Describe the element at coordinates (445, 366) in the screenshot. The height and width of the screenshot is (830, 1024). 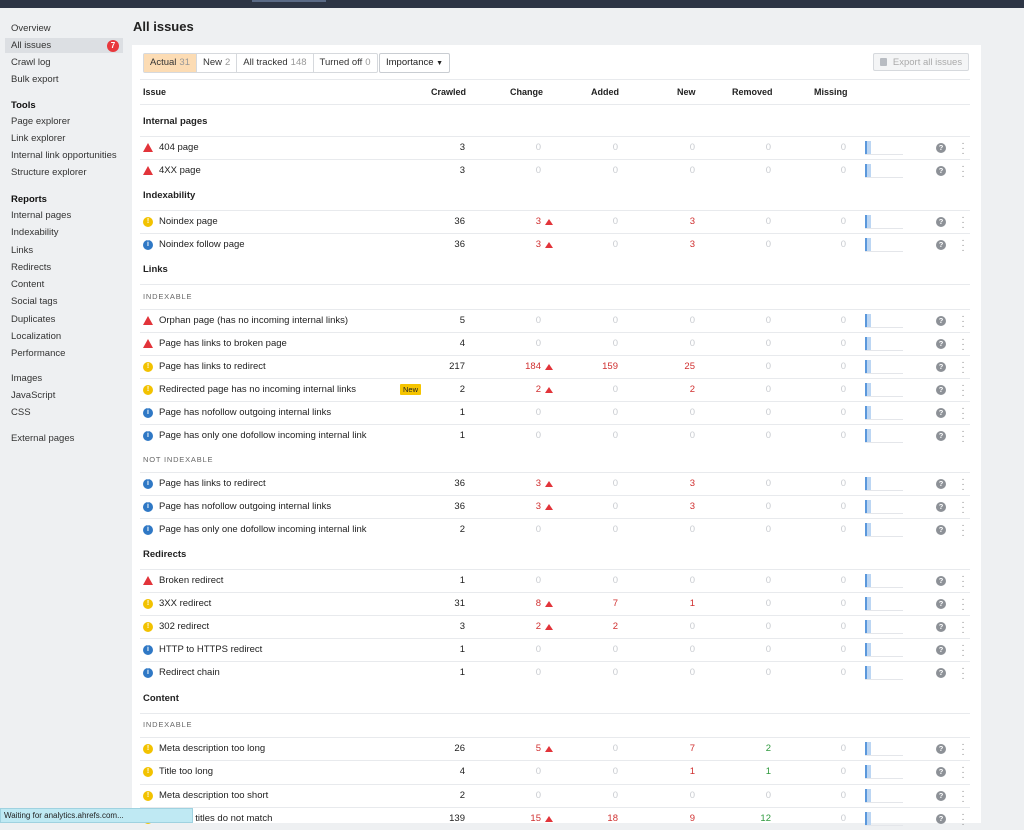
I see `crawled-value: 217` at that location.